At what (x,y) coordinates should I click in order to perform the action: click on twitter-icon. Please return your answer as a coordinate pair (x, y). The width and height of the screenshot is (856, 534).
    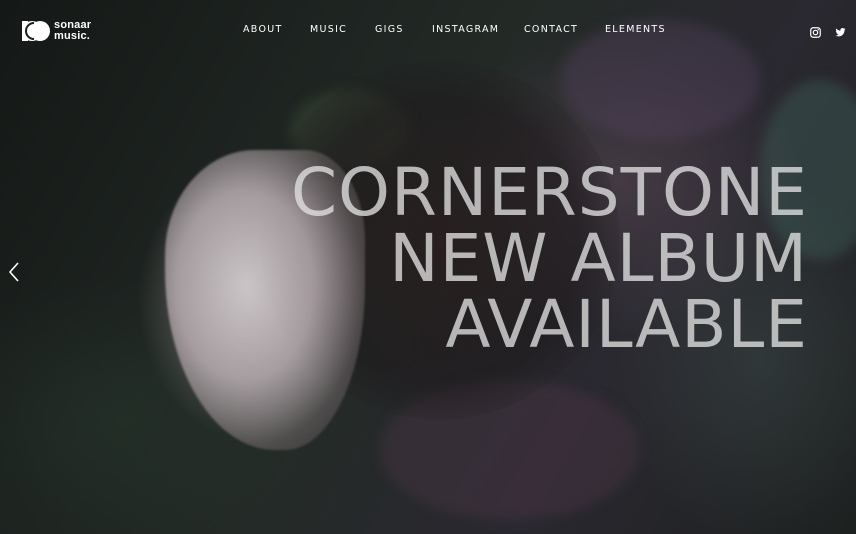
    Looking at the image, I should click on (840, 31).